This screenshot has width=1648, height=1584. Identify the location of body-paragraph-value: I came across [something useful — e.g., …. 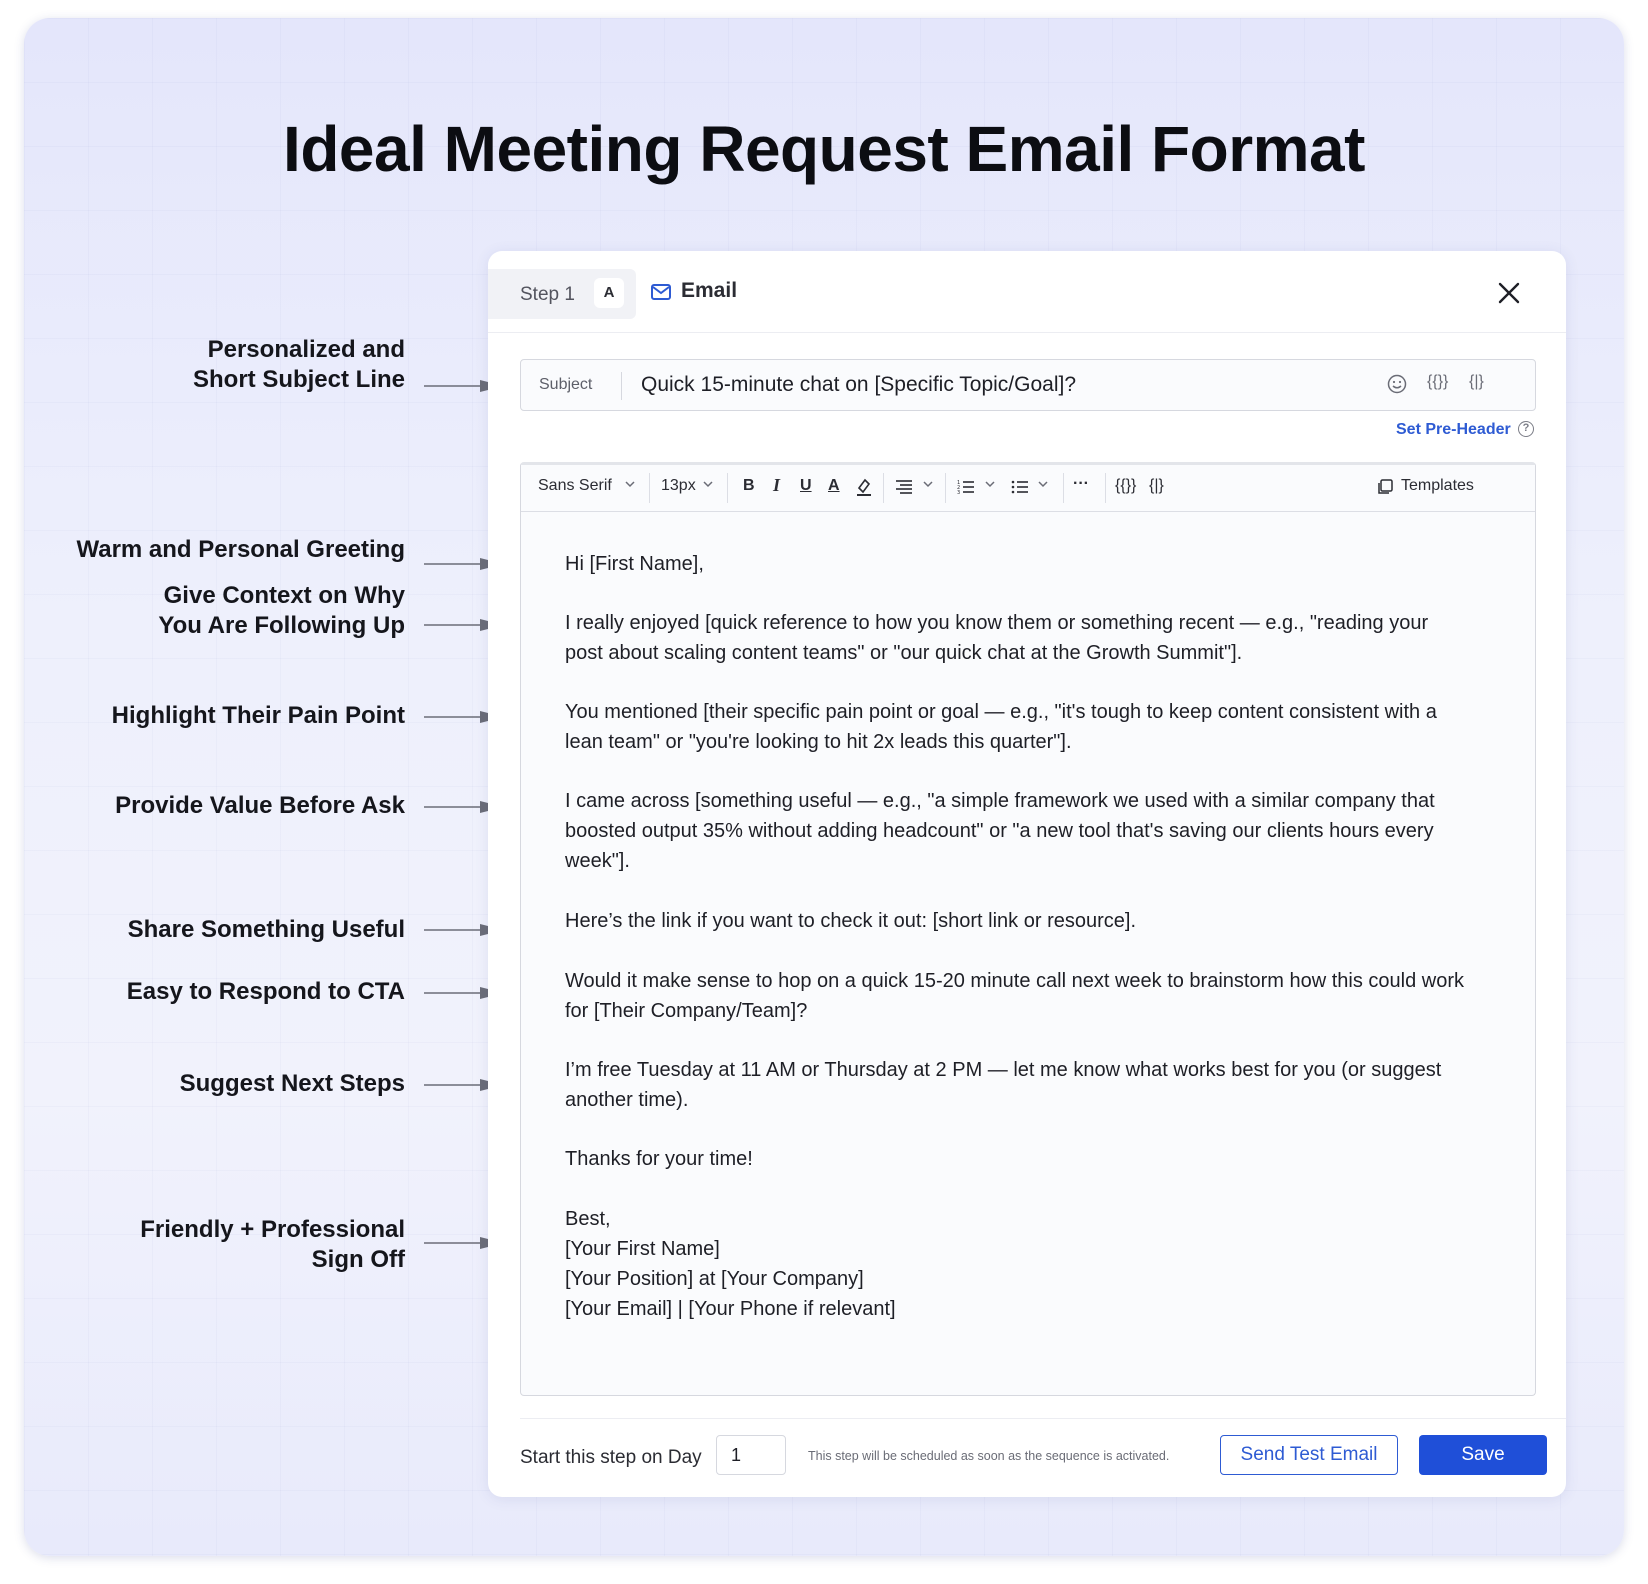
(1000, 831).